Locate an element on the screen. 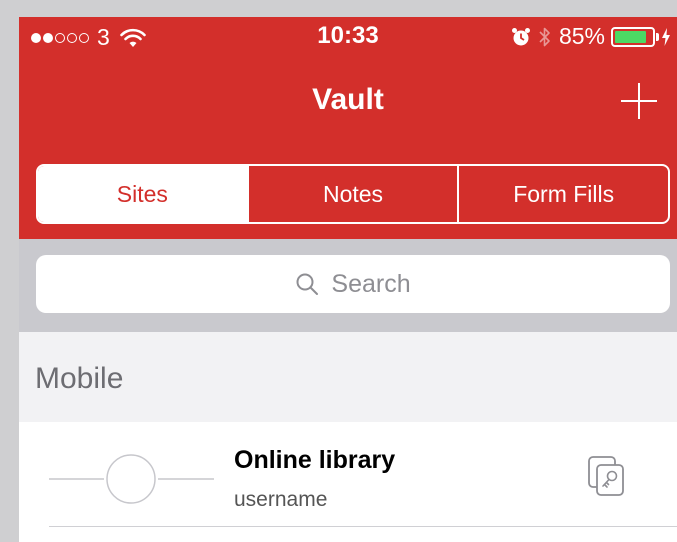  tab-sites: Sites is located at coordinates (142, 194).